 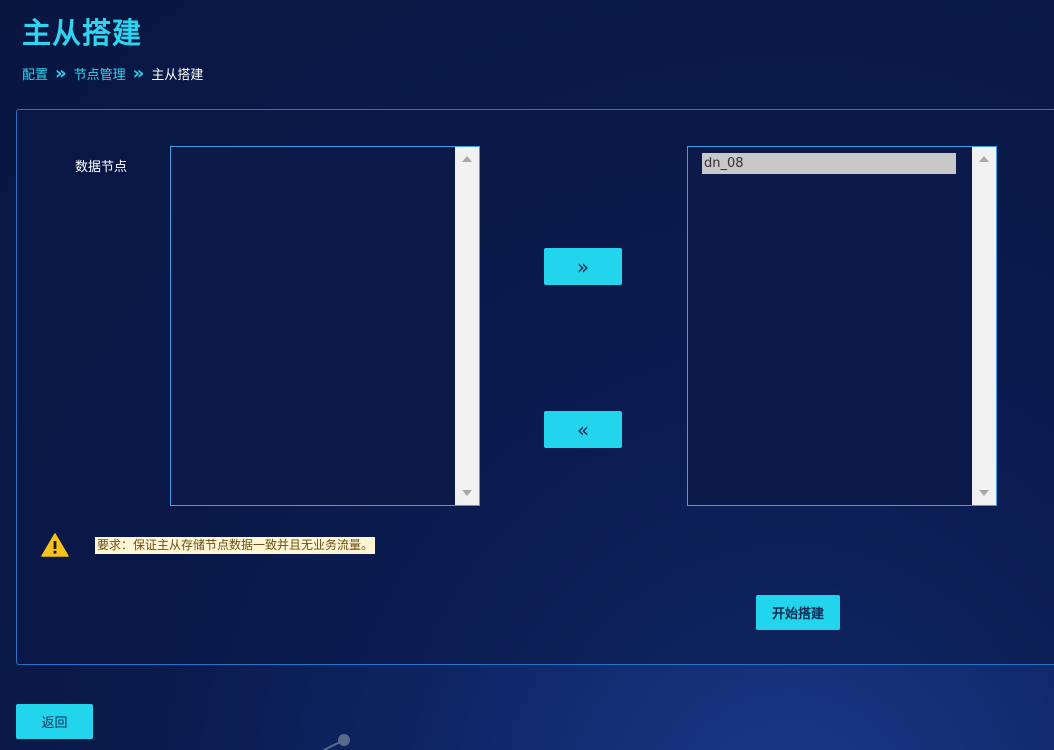 I want to click on selected-list-scrollbar, so click(x=984, y=326).